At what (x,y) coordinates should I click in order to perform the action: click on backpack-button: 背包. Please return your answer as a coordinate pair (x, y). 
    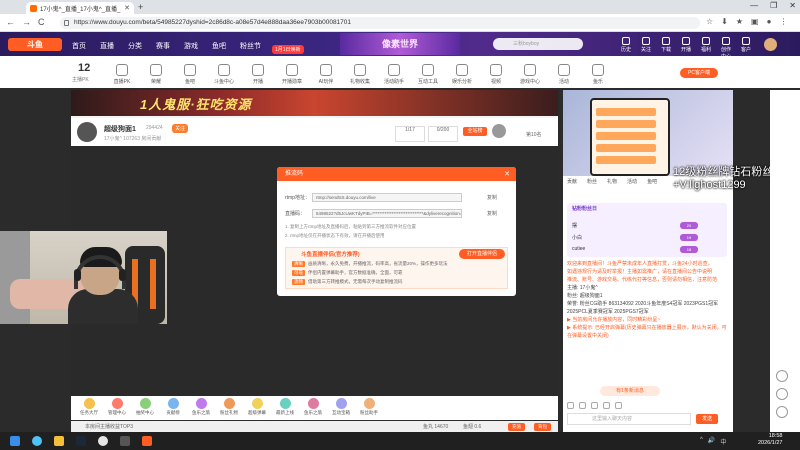
    Looking at the image, I should click on (542, 427).